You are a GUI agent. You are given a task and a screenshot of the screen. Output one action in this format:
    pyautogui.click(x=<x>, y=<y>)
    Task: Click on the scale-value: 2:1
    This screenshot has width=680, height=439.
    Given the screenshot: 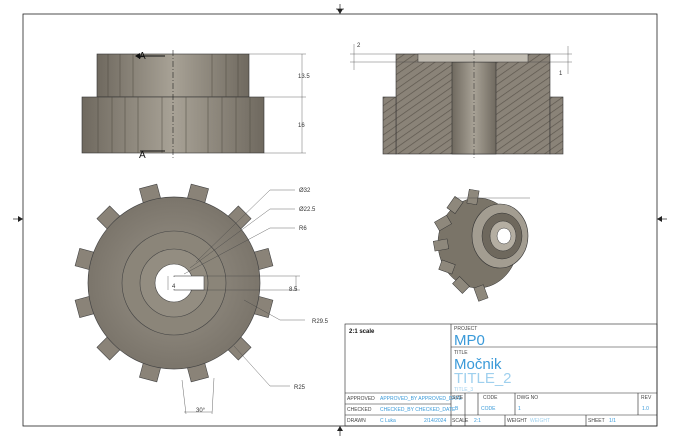 What is the action you would take?
    pyautogui.click(x=477, y=421)
    